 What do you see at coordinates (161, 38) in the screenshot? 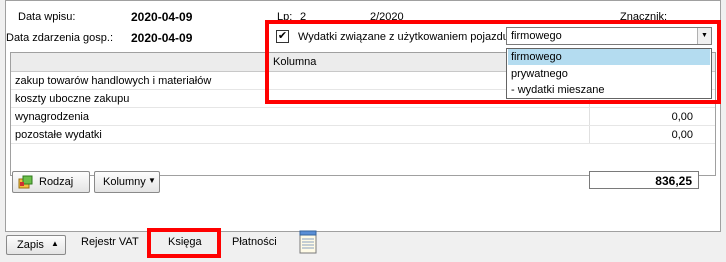
I see `event-date-value: 2020-04-09` at bounding box center [161, 38].